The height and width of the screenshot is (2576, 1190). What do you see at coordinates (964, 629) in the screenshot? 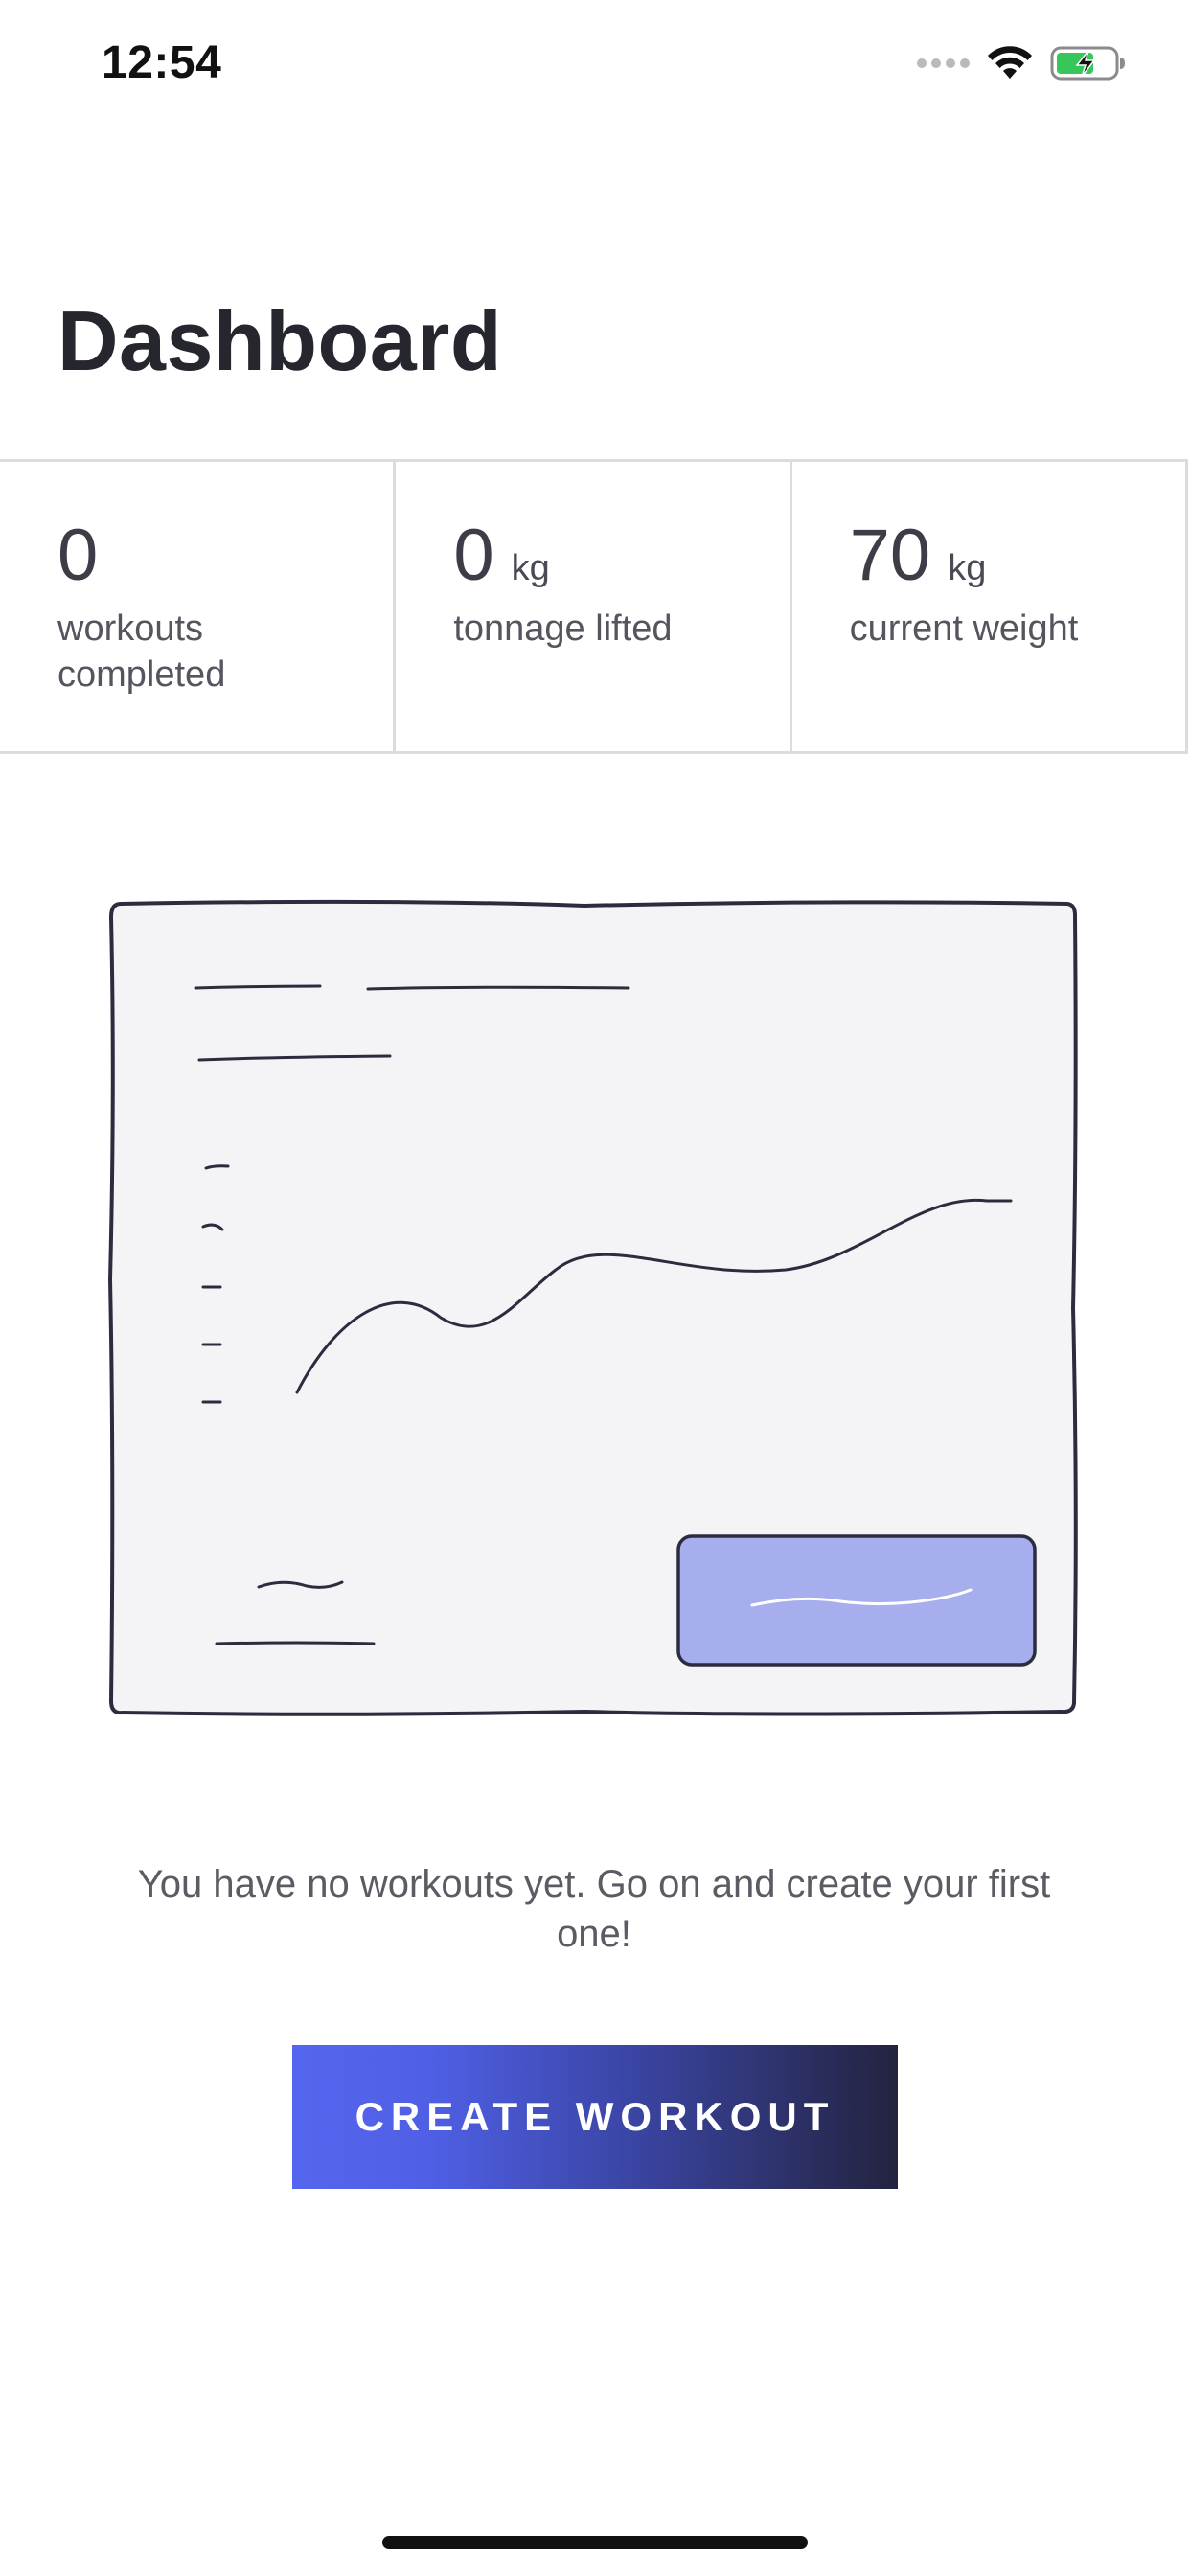
I see `stat-label: current weight` at bounding box center [964, 629].